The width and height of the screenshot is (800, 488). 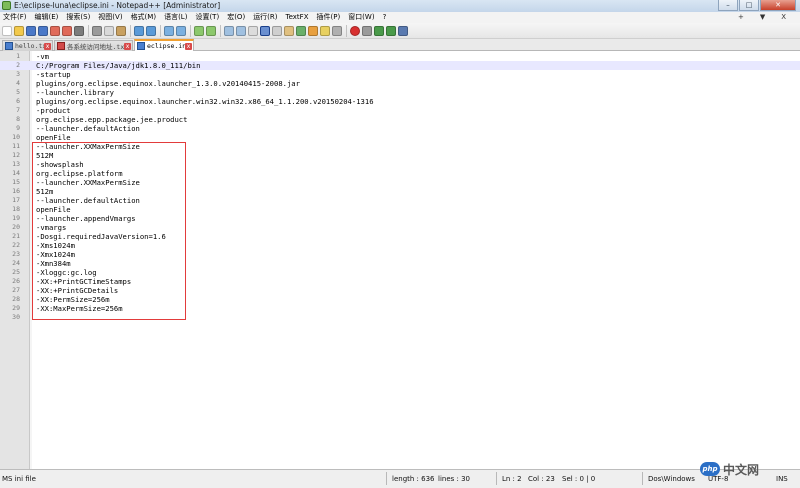 What do you see at coordinates (53, 74) in the screenshot?
I see `line-text: -startup` at bounding box center [53, 74].